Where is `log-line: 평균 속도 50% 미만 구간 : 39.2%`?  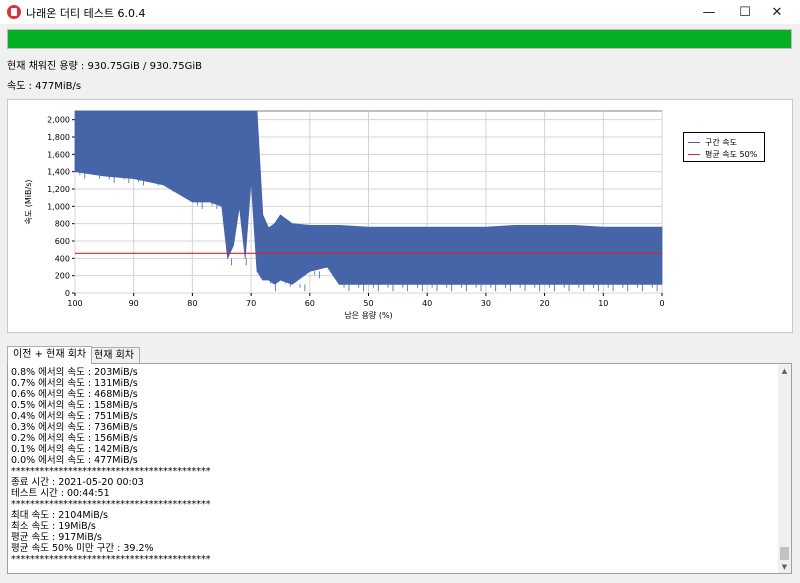 log-line: 평균 속도 50% 미만 구간 : 39.2% is located at coordinates (82, 548).